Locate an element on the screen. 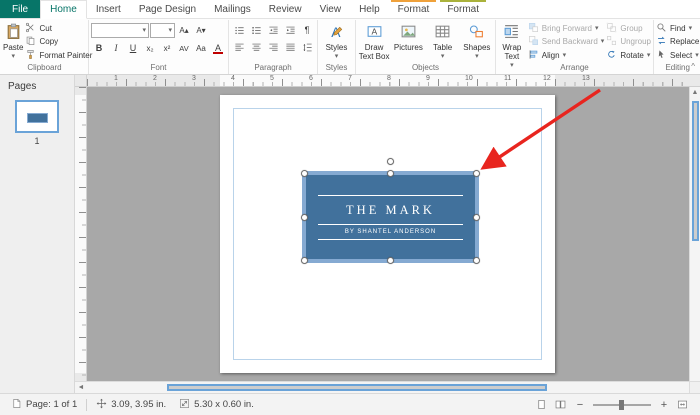 The width and height of the screenshot is (700, 415). find-button: Find ▾ is located at coordinates (677, 28).